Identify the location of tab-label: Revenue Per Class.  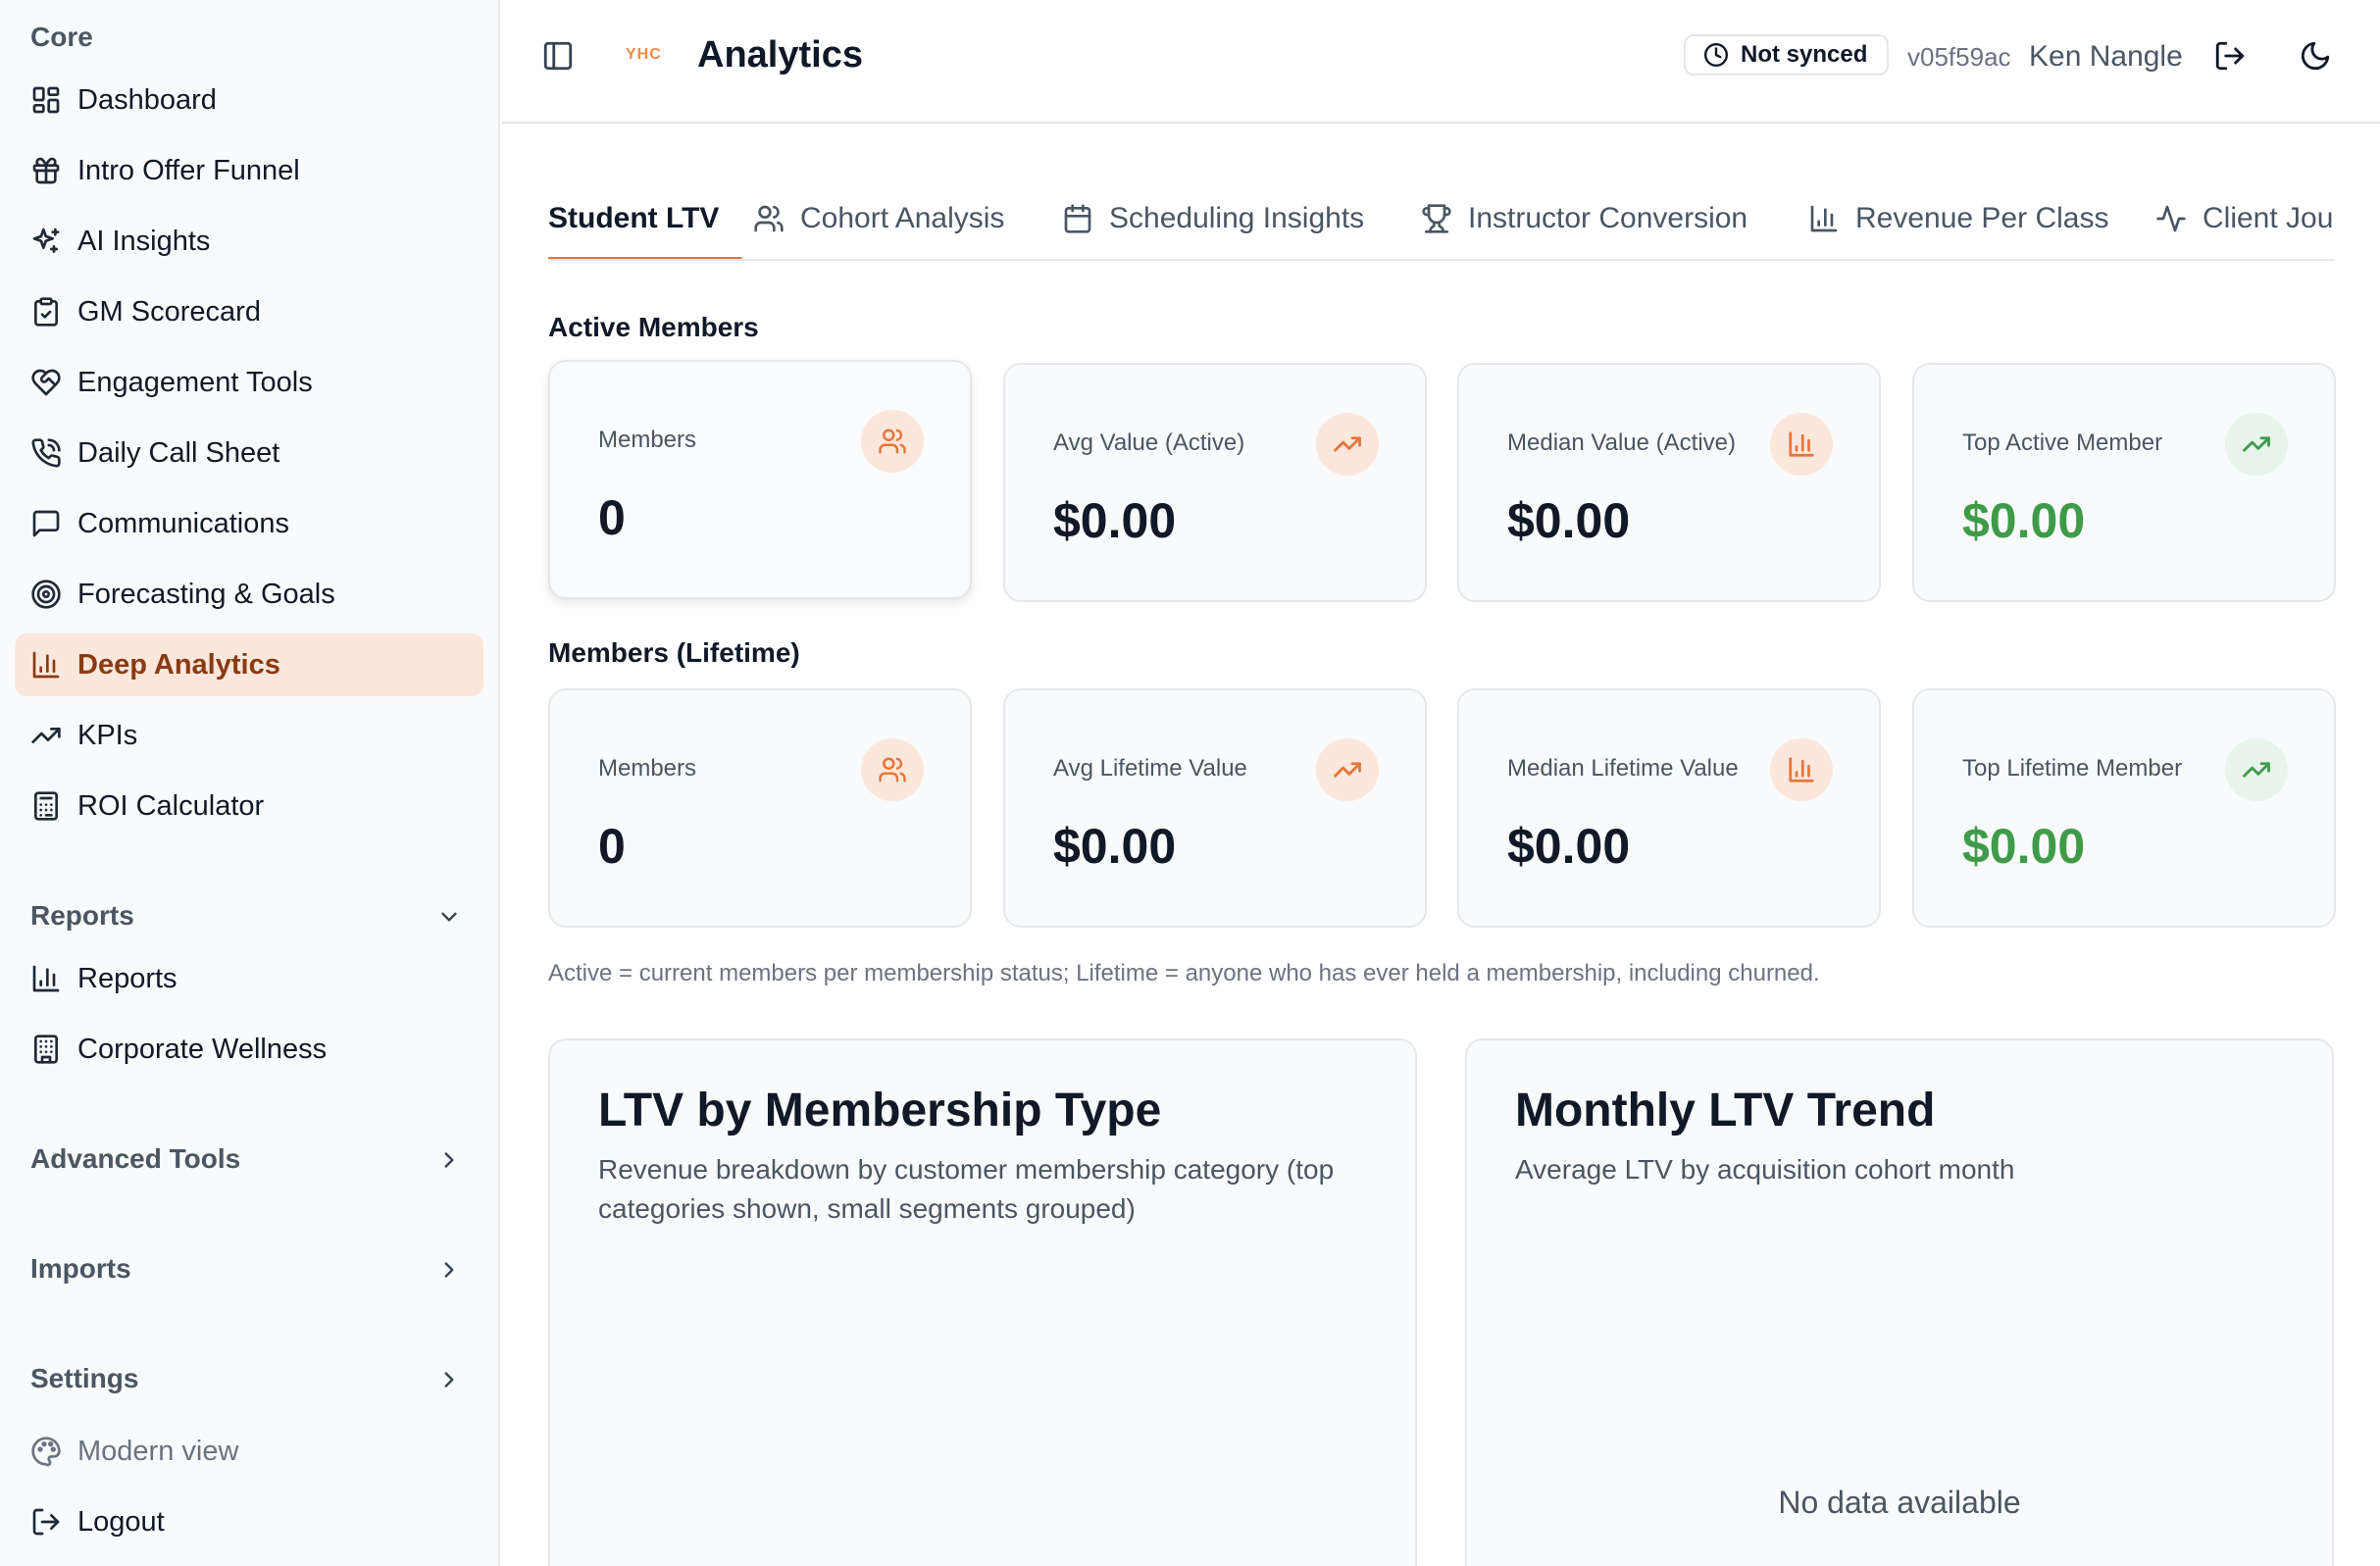
(1982, 218).